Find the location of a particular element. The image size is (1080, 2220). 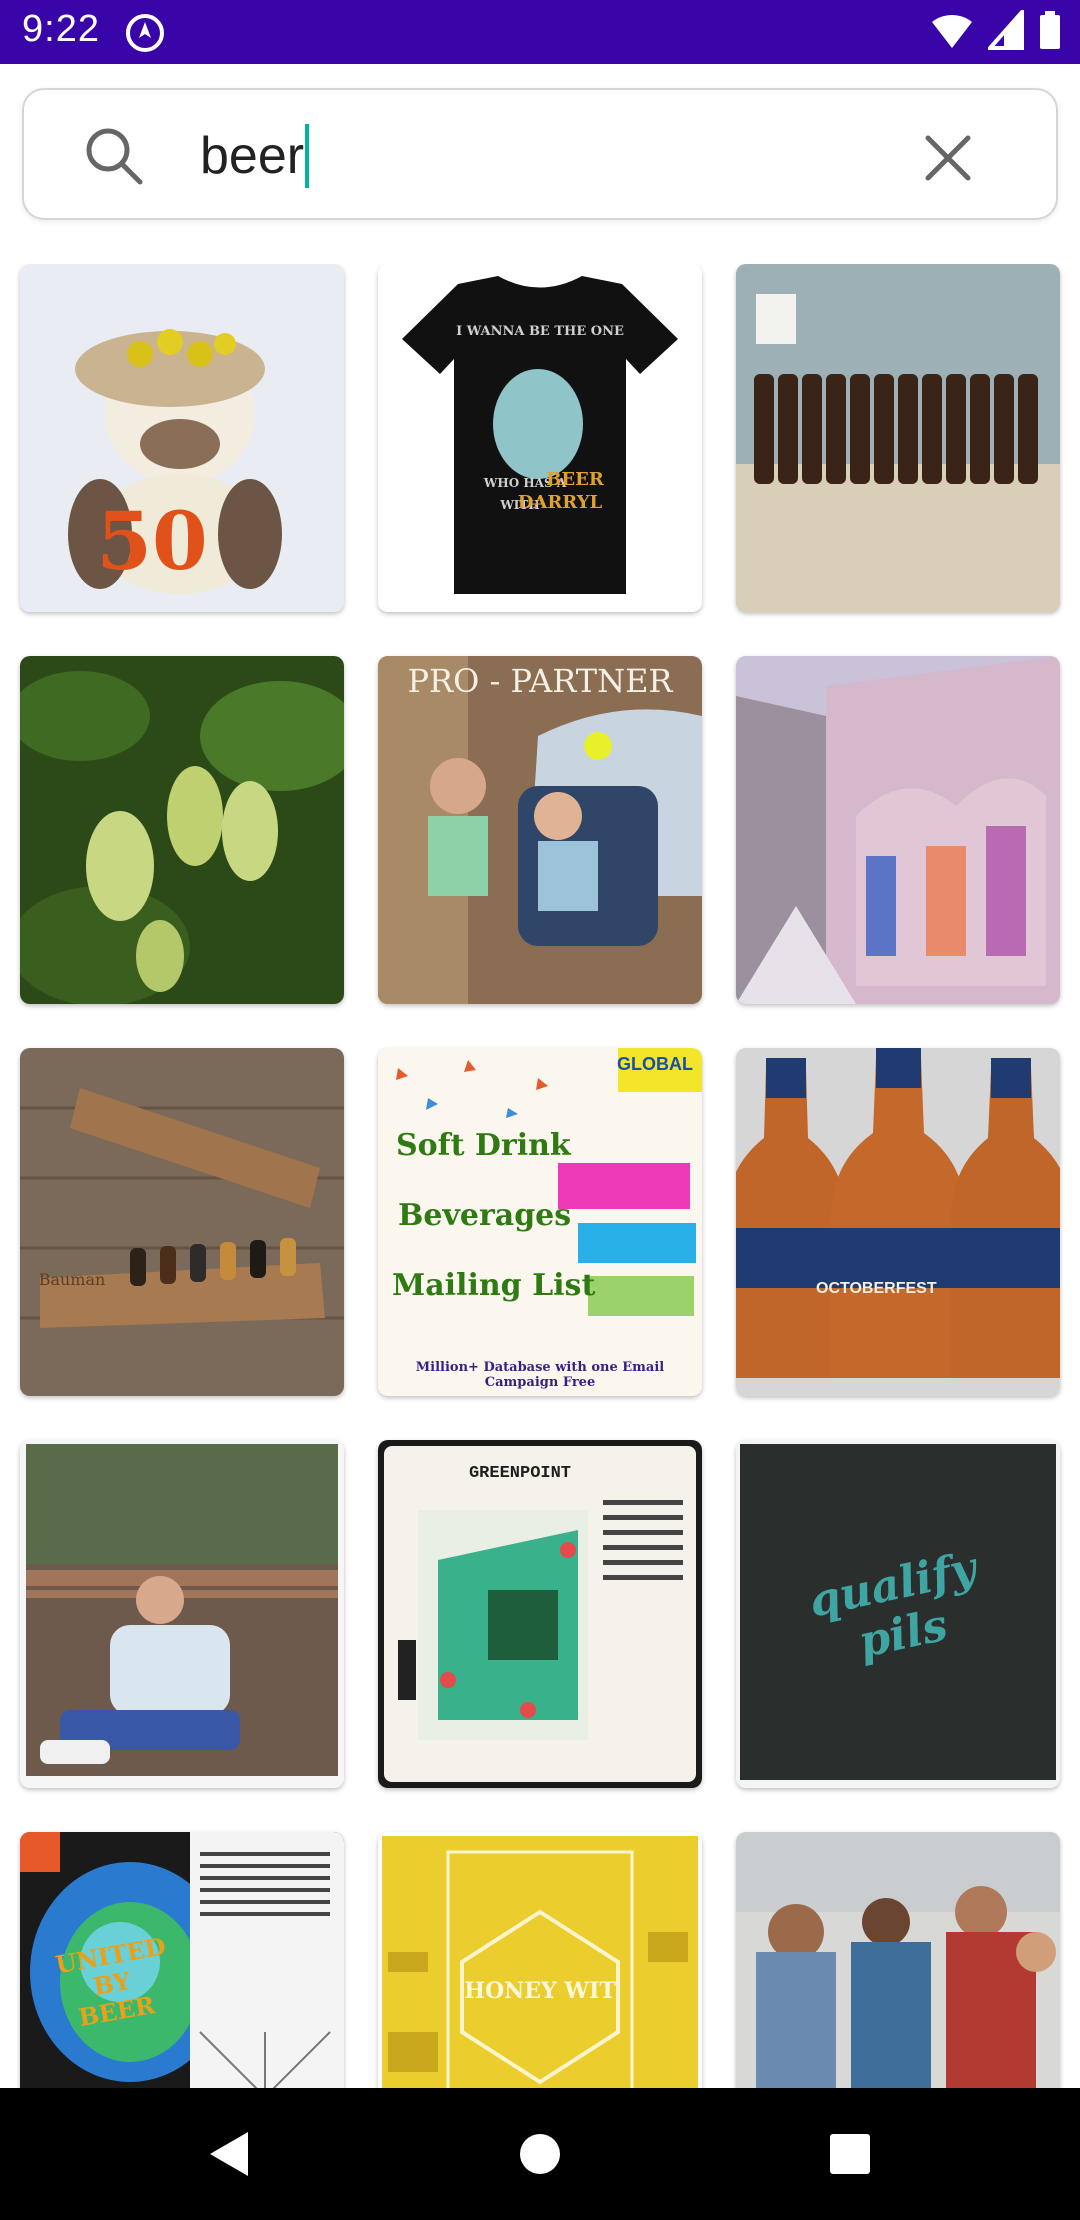

result-image-hops-plant is located at coordinates (182, 830).